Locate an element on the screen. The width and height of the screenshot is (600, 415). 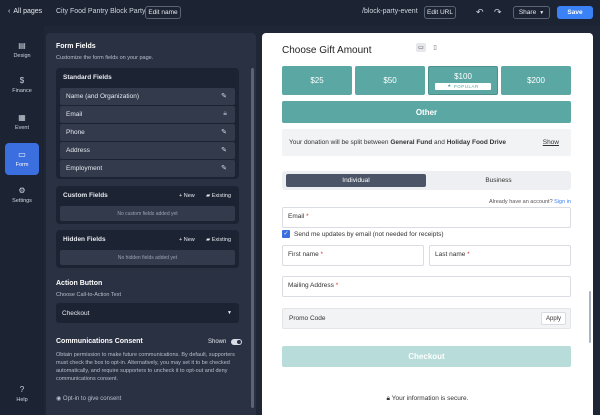
action-button-subtitle: Choose Call-to-Action Text is located at coordinates (89, 295).